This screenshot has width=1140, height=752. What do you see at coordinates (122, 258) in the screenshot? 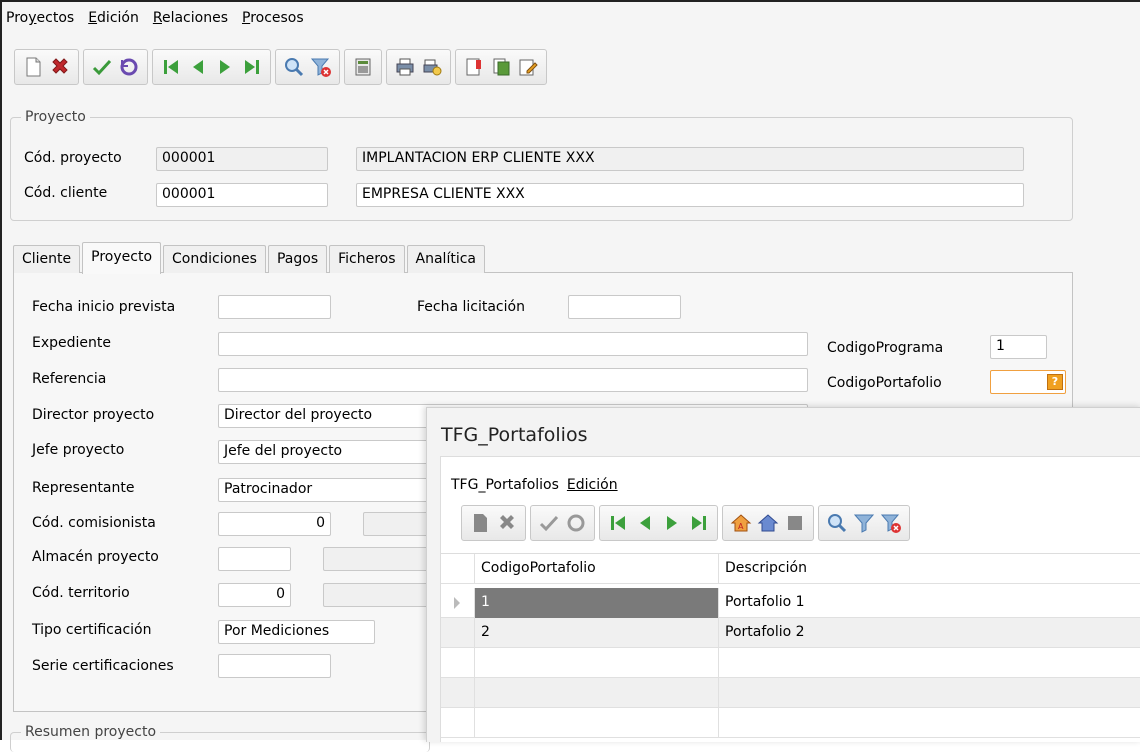
I see `tab-proyecto: Proyecto` at bounding box center [122, 258].